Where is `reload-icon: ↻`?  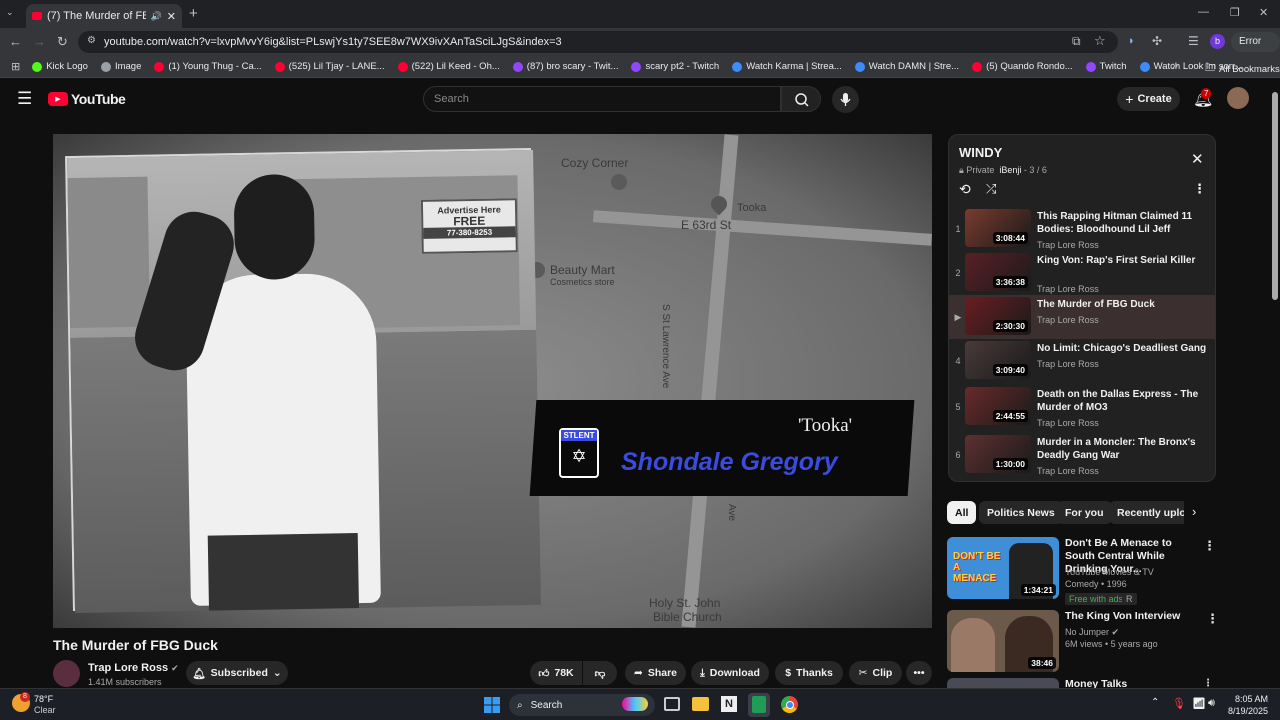
reload-icon: ↻ is located at coordinates (62, 42).